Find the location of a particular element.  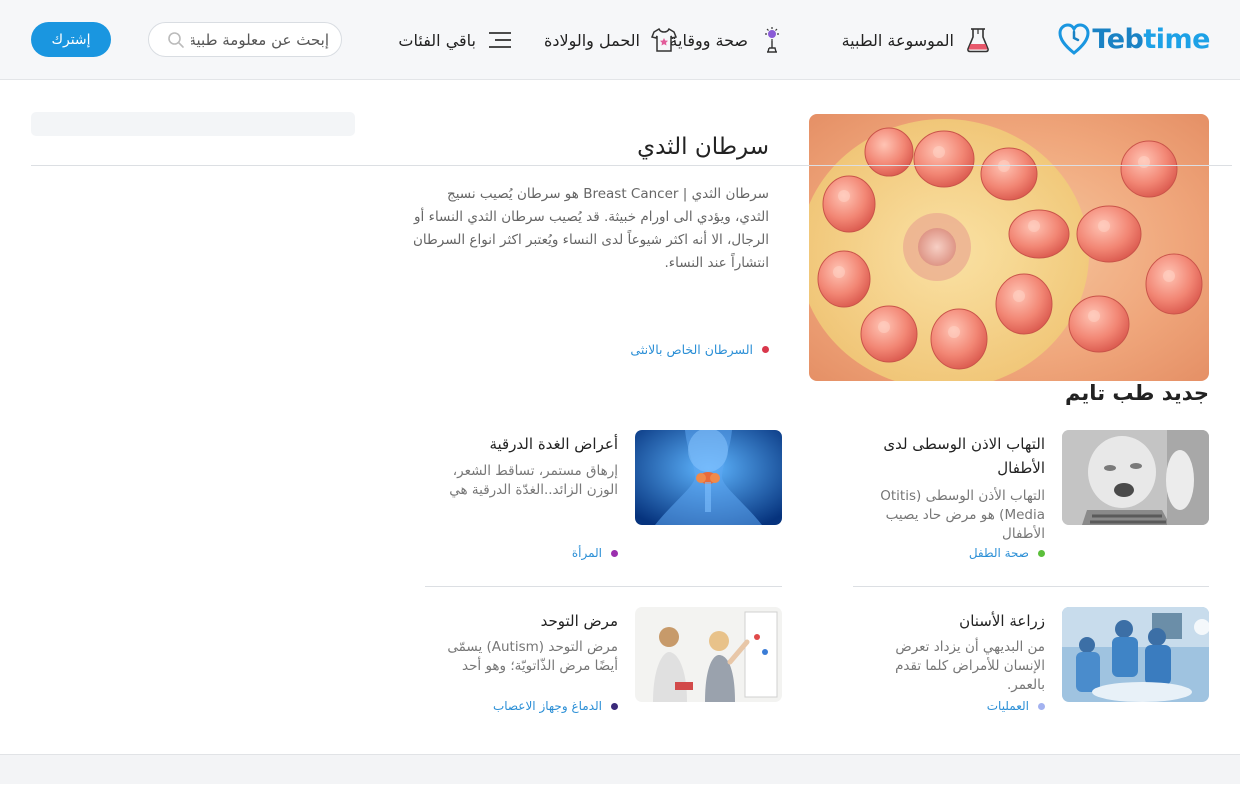

nav-label: الموسوعة الطبية is located at coordinates (897, 40).